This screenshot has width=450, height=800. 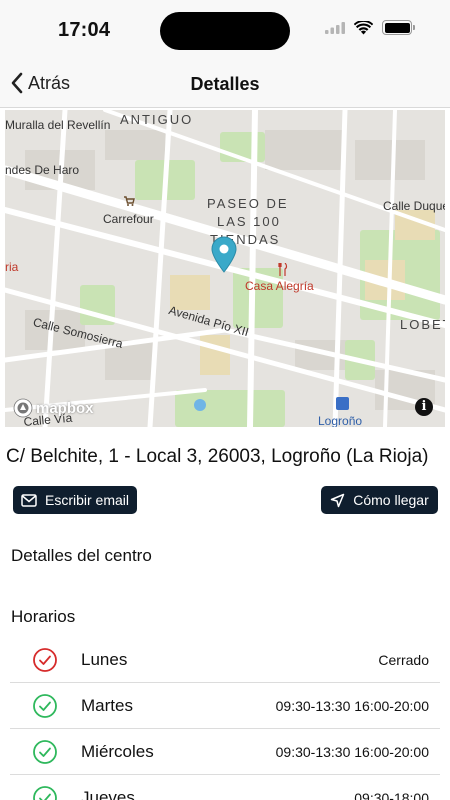 What do you see at coordinates (128, 219) in the screenshot?
I see `map-label-carrefour: Carrefour` at bounding box center [128, 219].